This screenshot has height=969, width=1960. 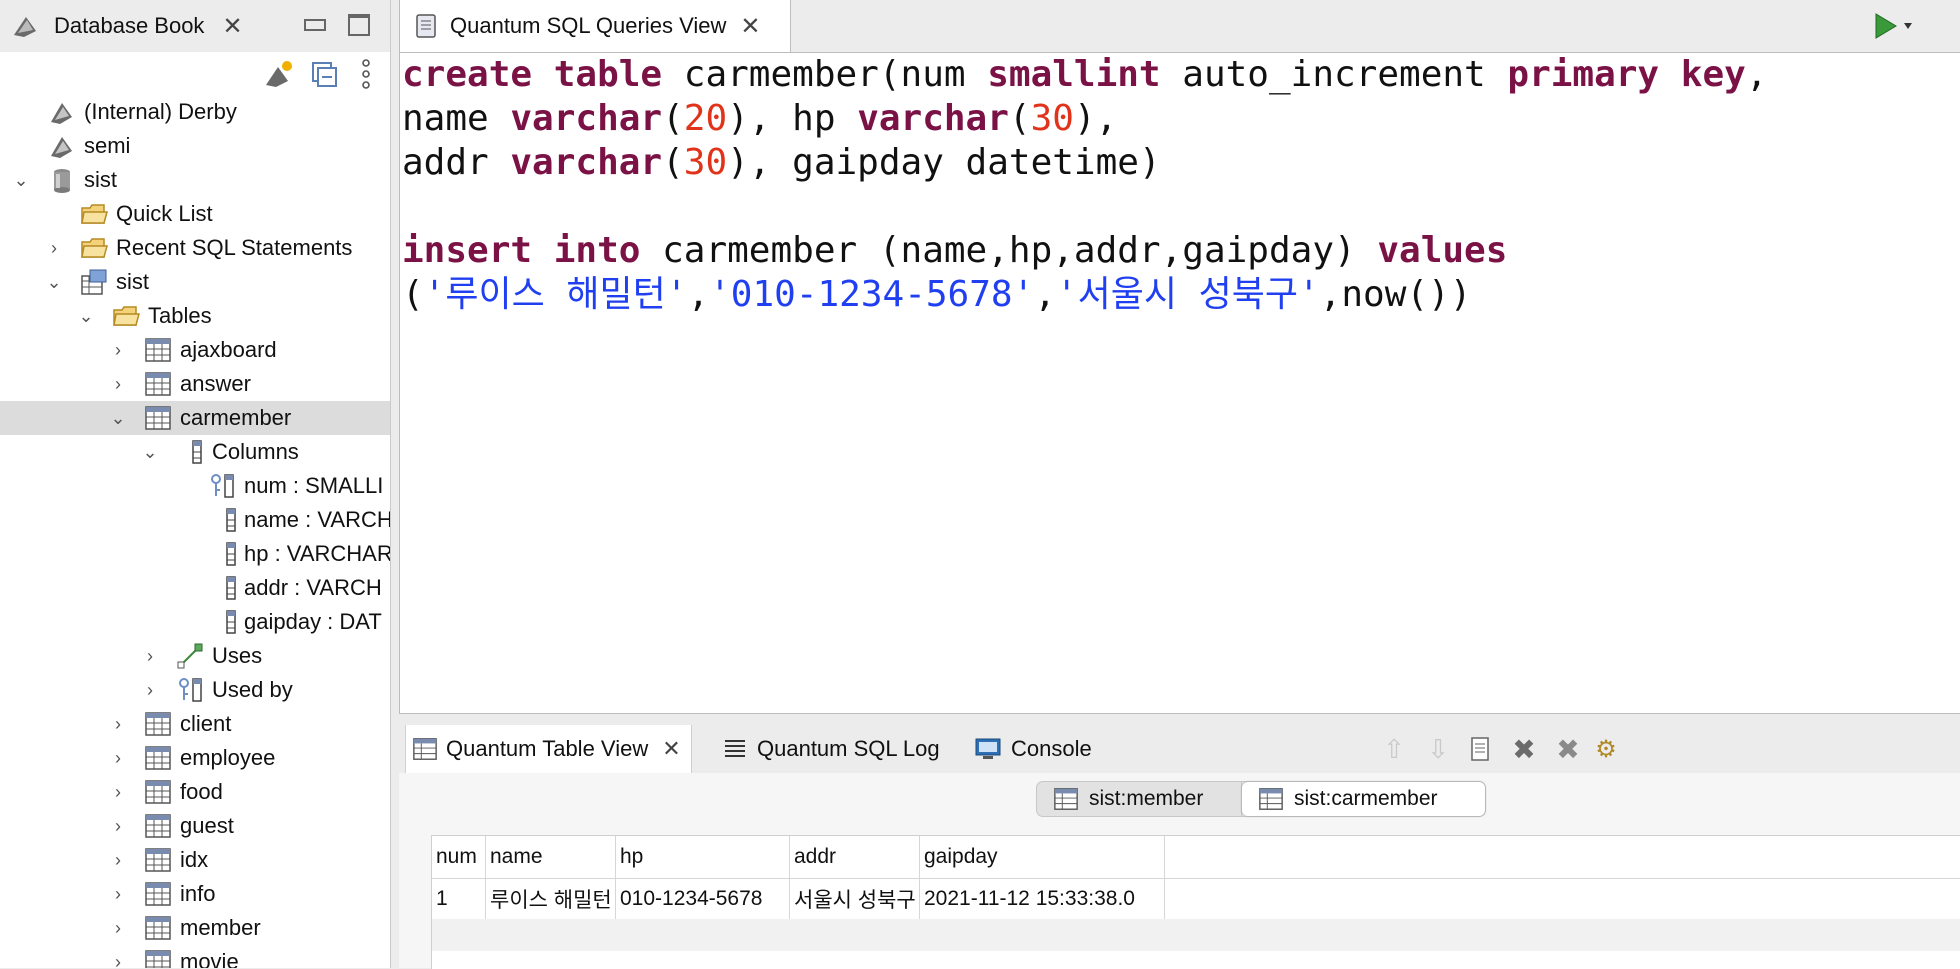 I want to click on tree-item-column-addr: addr : VARCH, so click(x=195, y=588).